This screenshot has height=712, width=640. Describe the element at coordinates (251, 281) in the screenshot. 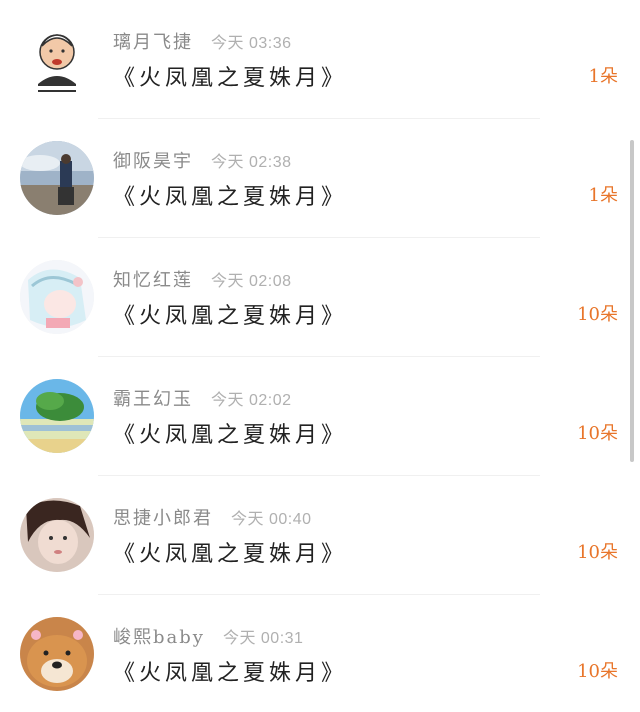

I see `timestamp: 今天 02:08` at that location.